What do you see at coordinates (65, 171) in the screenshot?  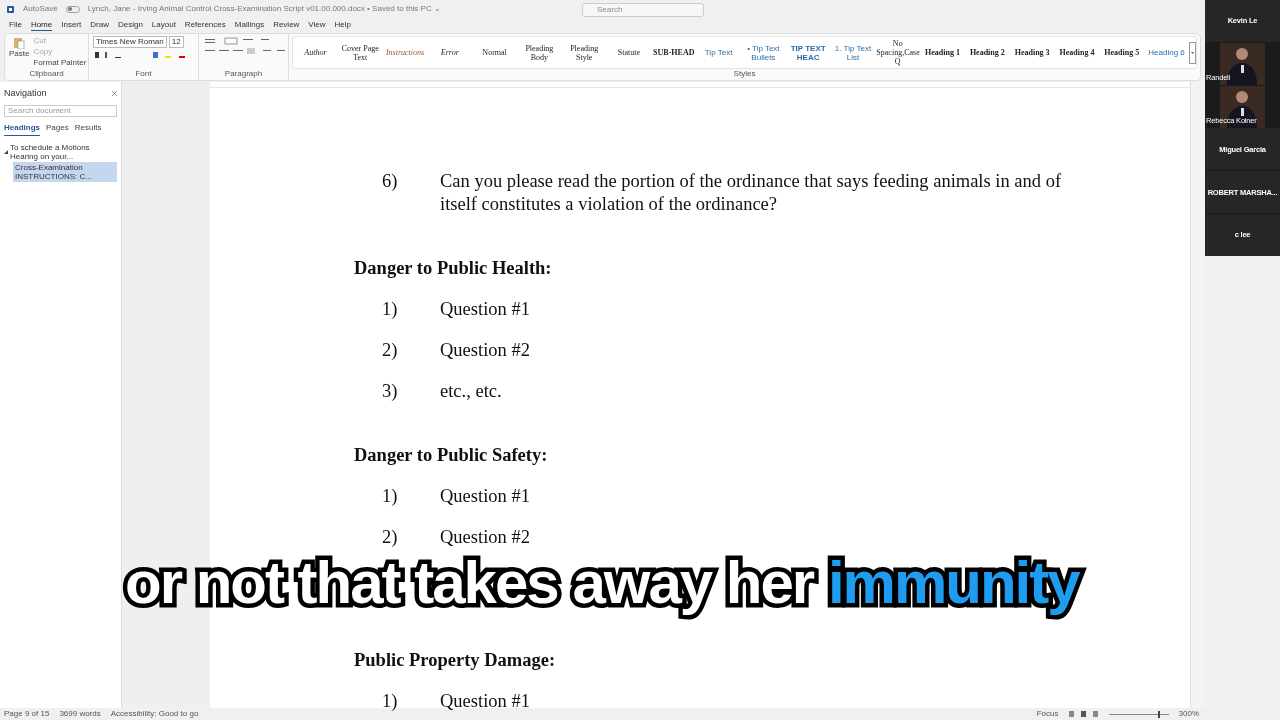 I see `heading-item: Cross-Examination INSTRUCTIONS` at bounding box center [65, 171].